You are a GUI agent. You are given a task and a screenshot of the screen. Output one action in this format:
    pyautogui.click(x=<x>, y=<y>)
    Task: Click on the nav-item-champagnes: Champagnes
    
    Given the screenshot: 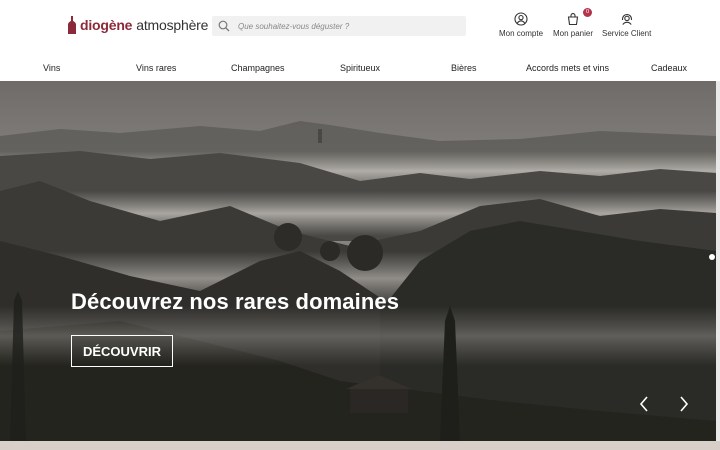 What is the action you would take?
    pyautogui.click(x=258, y=68)
    